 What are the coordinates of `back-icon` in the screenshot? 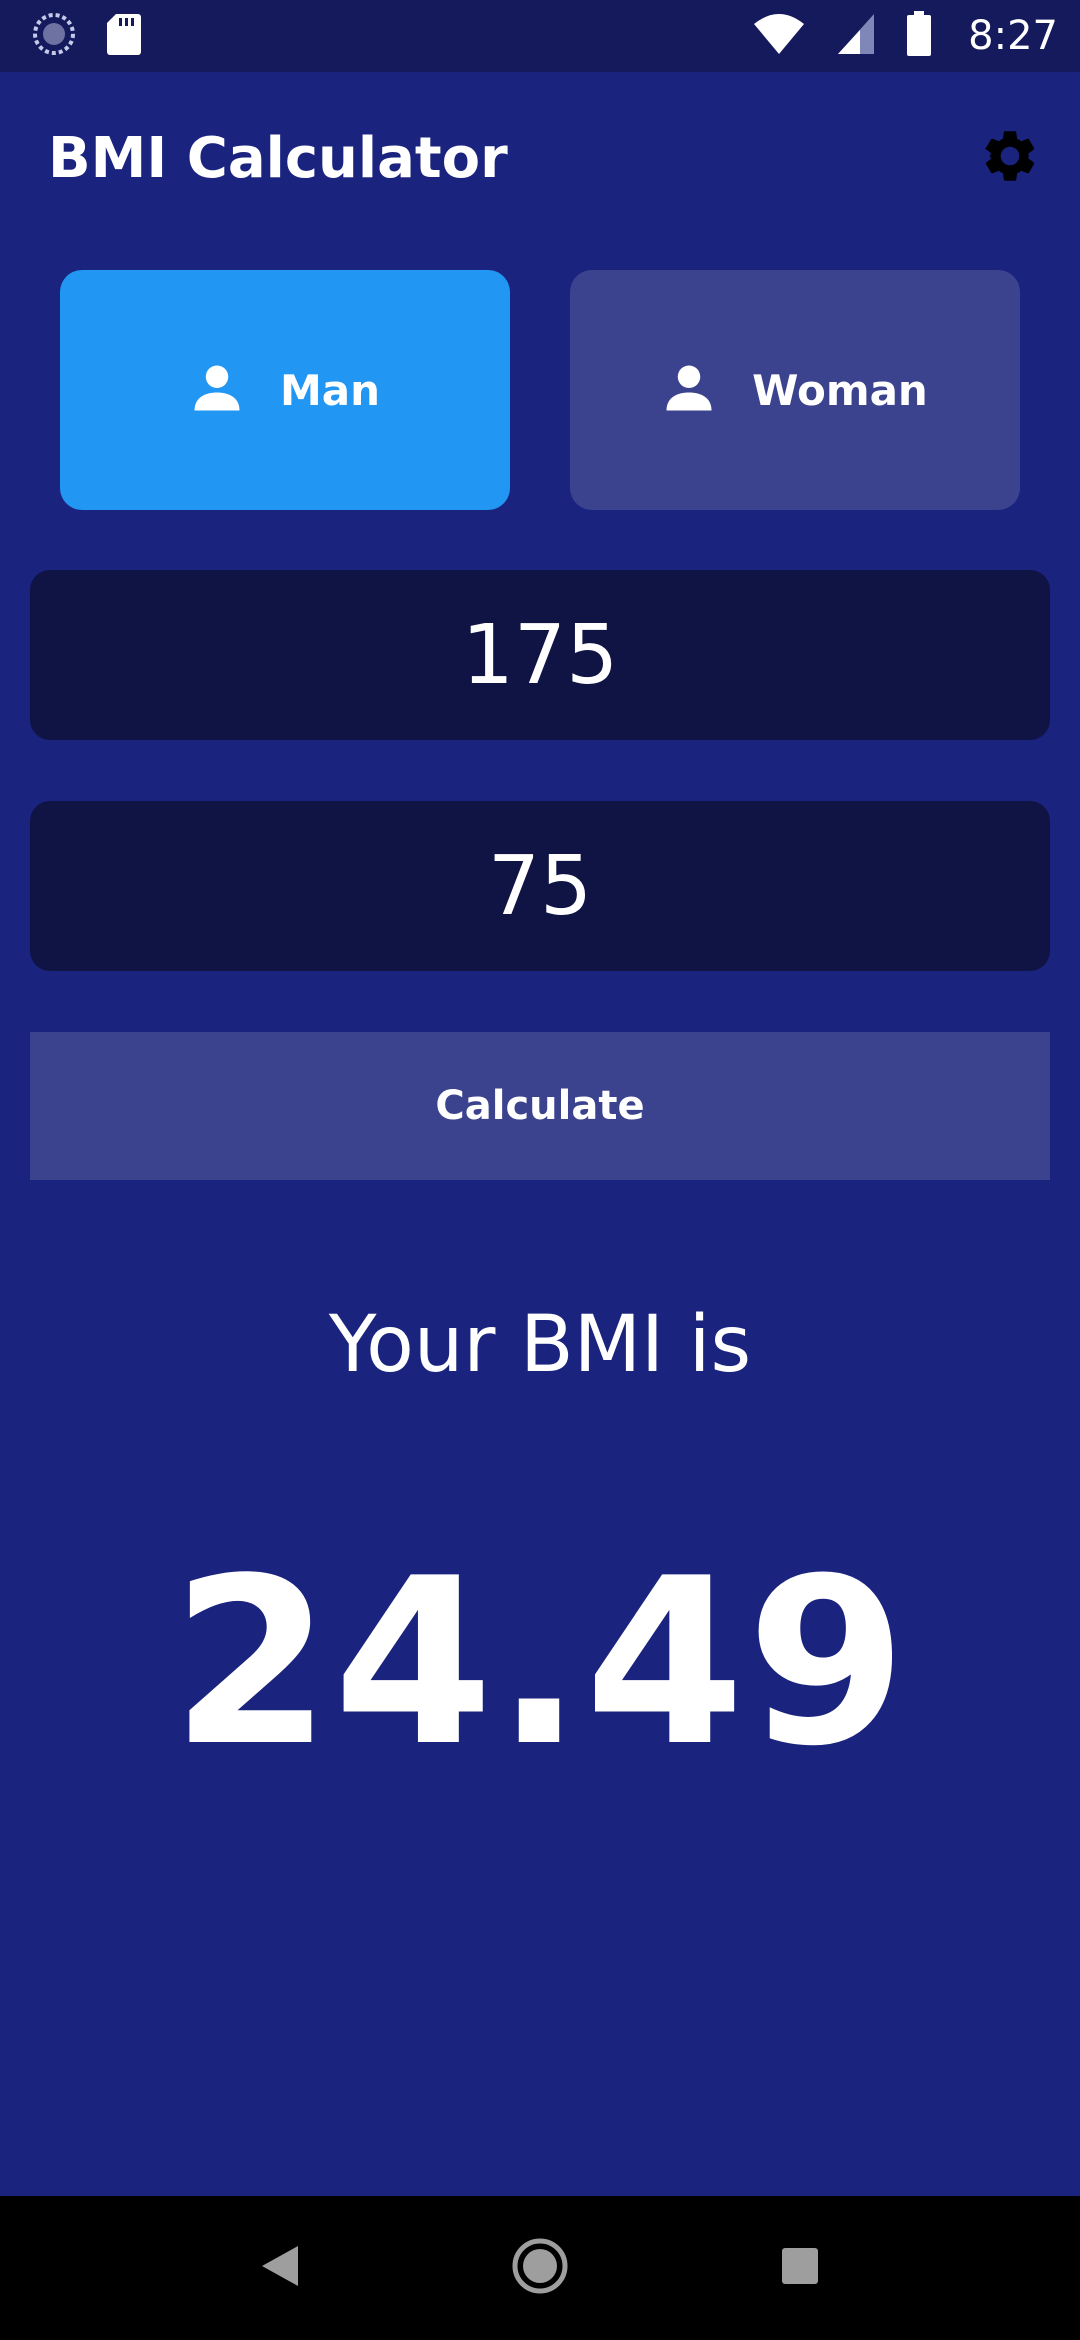 It's located at (280, 2268).